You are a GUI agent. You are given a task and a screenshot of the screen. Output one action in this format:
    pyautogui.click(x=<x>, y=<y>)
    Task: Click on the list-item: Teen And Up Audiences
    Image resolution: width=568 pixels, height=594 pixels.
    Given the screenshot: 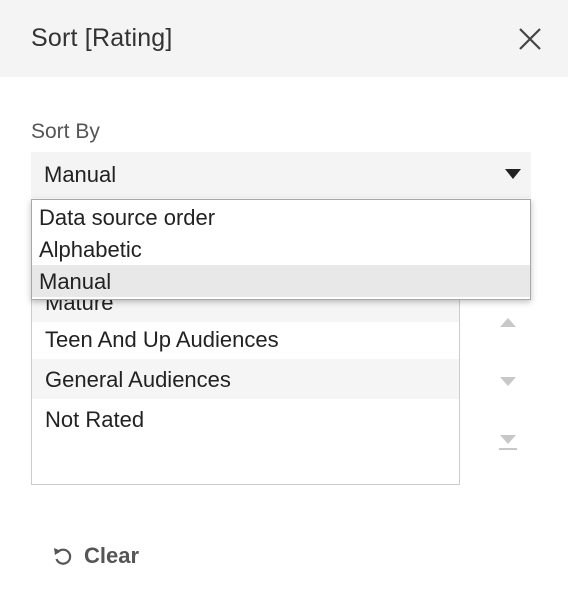 What is the action you would take?
    pyautogui.click(x=245, y=339)
    